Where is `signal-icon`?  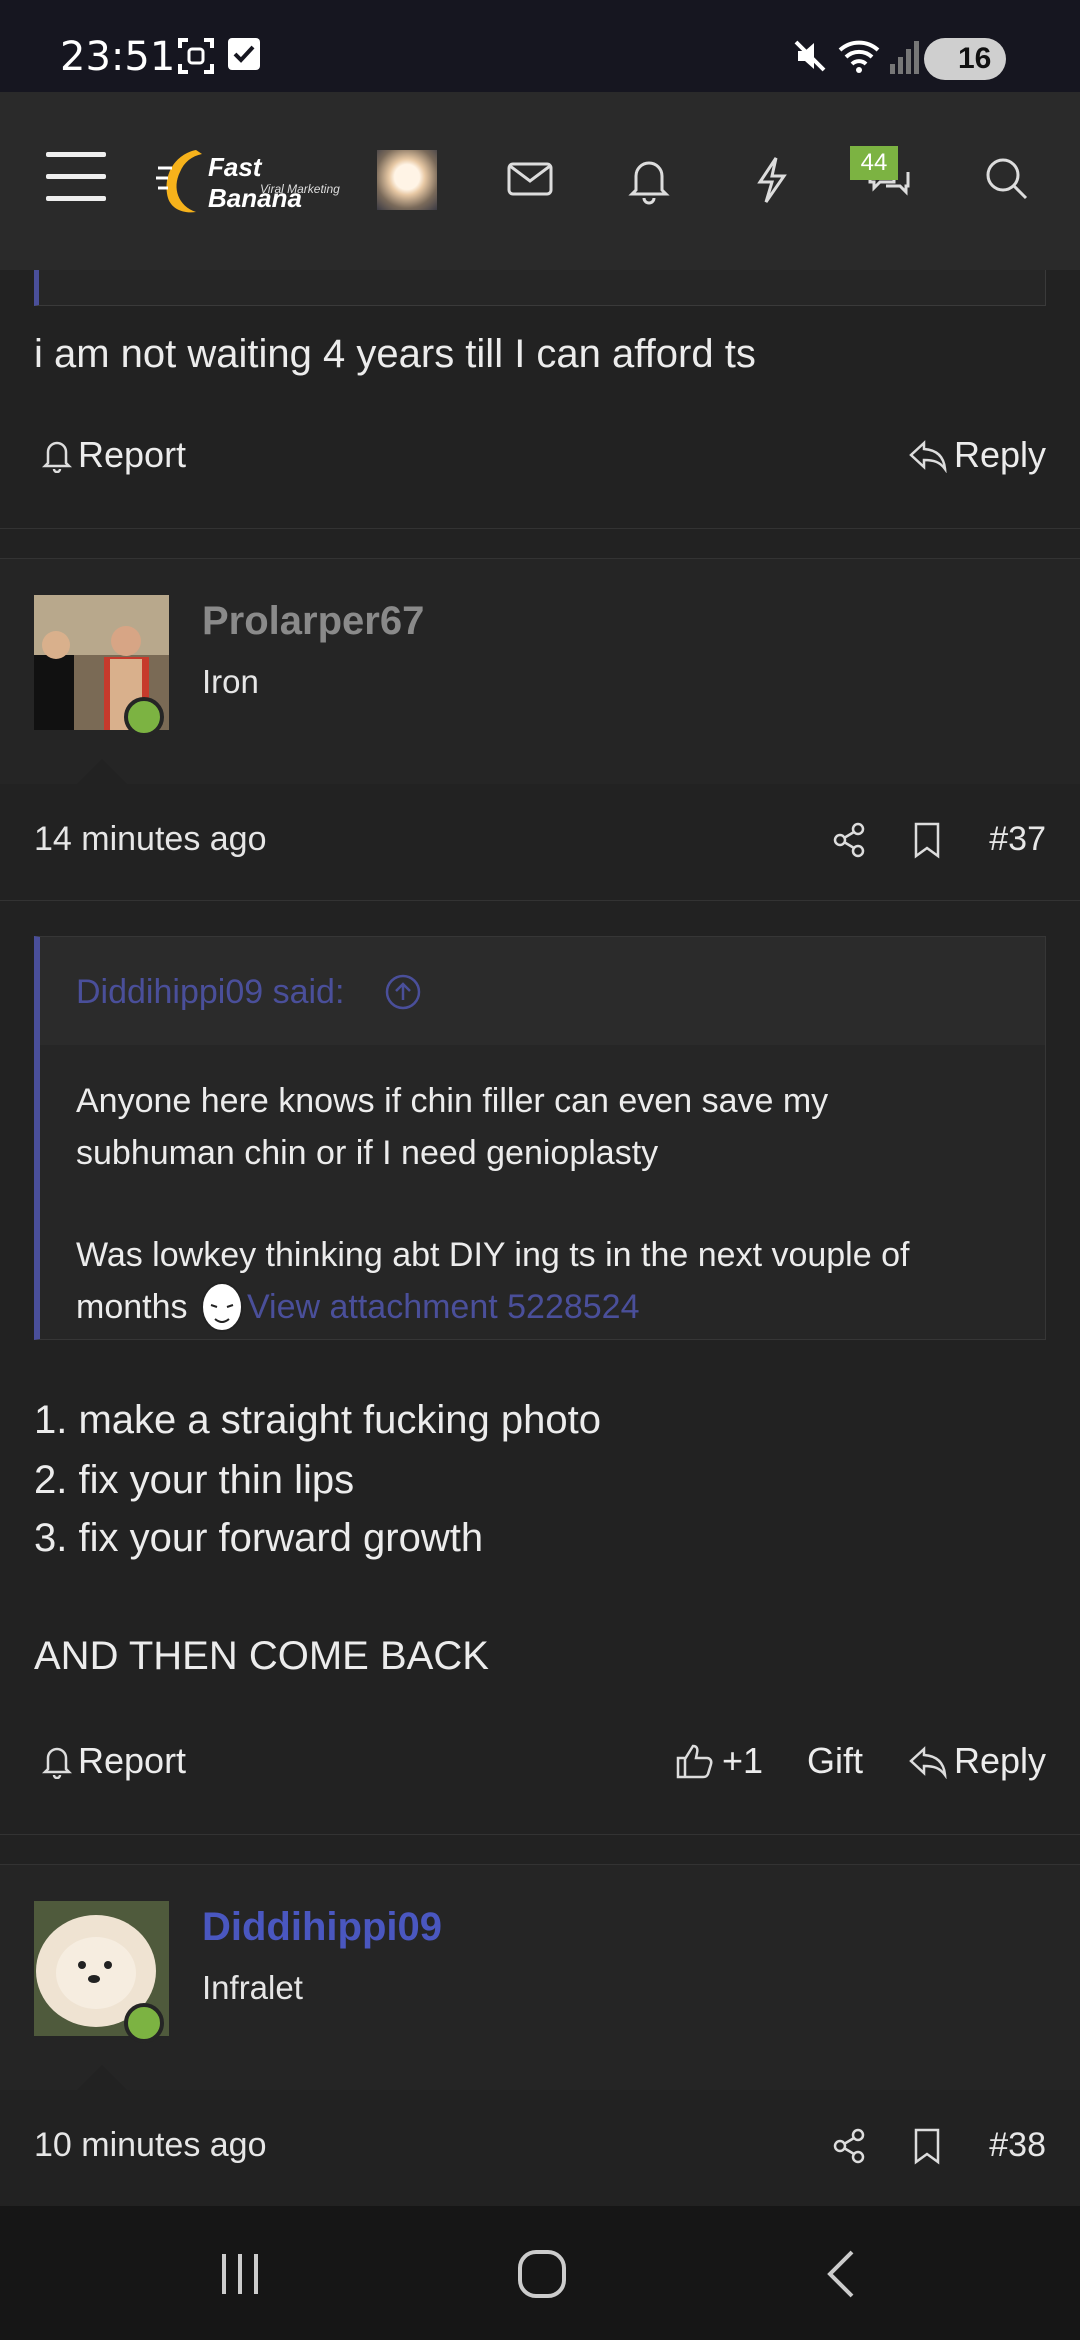 signal-icon is located at coordinates (904, 57).